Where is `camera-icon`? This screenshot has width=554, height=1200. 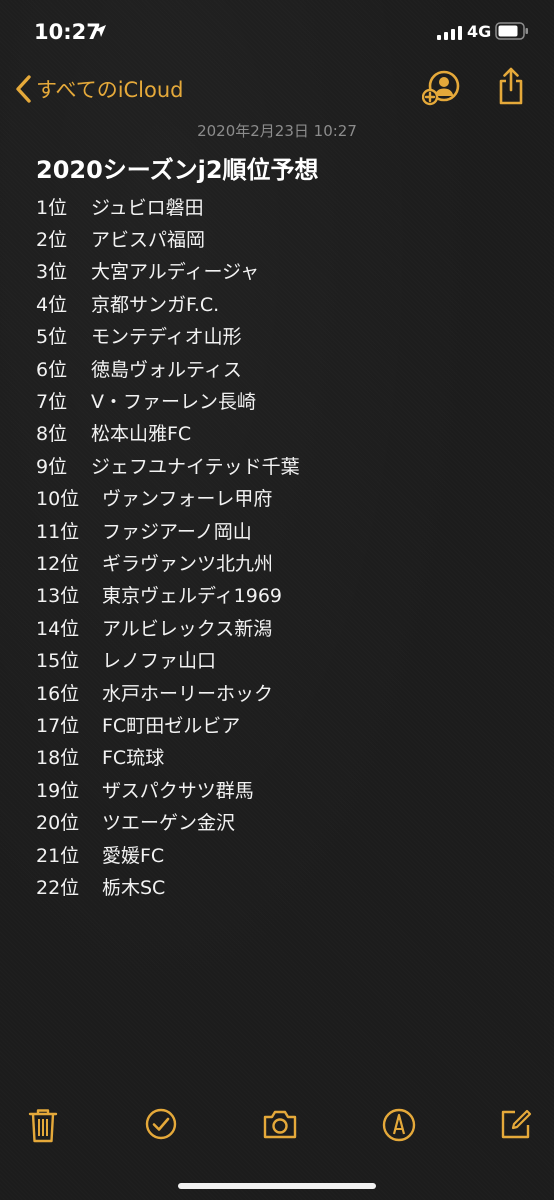 camera-icon is located at coordinates (280, 1124).